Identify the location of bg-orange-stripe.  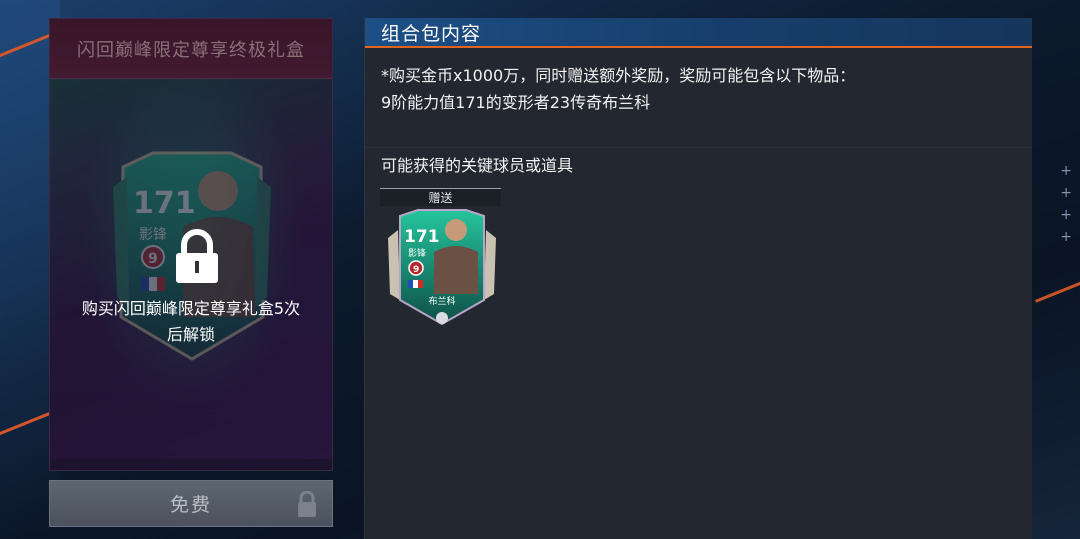
(1057, 286).